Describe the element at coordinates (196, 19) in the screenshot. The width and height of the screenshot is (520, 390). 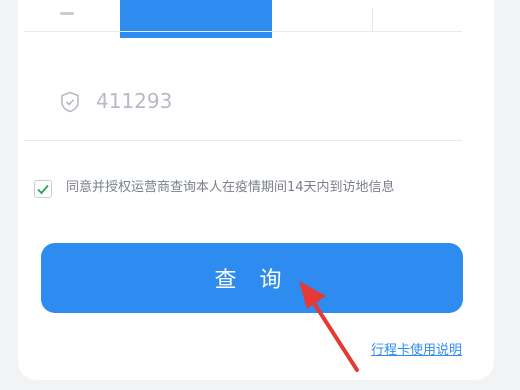
I see `phone-number-field` at that location.